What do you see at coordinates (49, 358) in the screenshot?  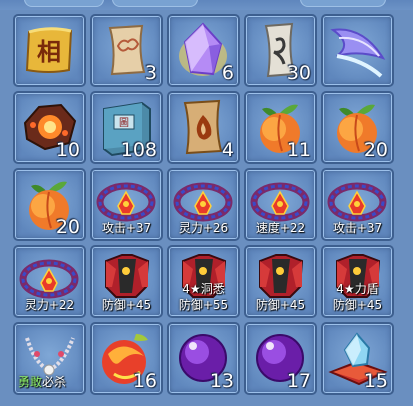 I see `inventory-slot: 勇敢必杀` at bounding box center [49, 358].